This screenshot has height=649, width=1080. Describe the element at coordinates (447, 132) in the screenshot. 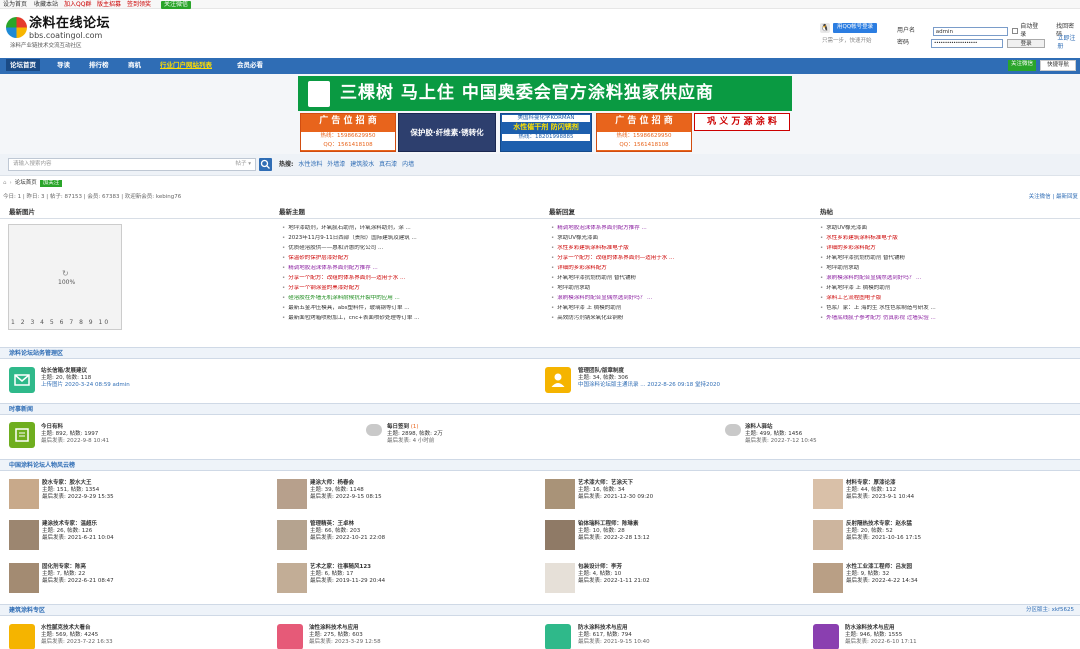

I see `ad-box-2: 保护胶·纤维素·锈转化` at that location.